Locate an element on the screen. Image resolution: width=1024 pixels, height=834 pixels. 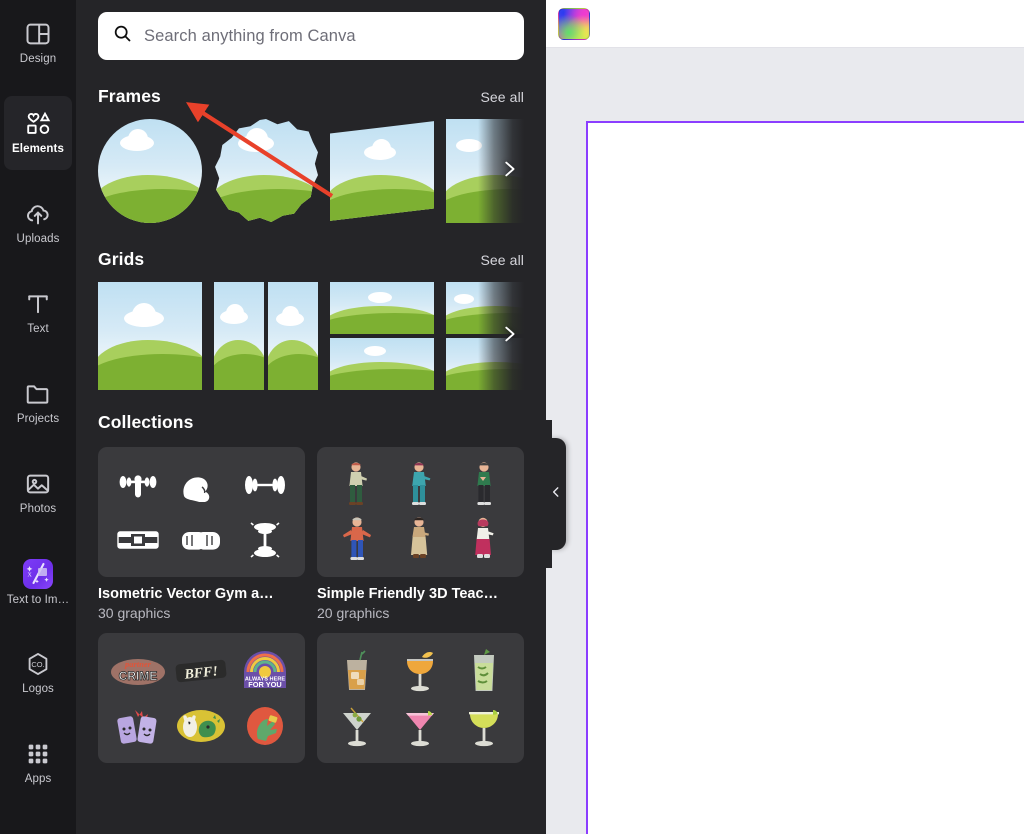
grid-thumbnail-two-rows is located at coordinates (382, 336).